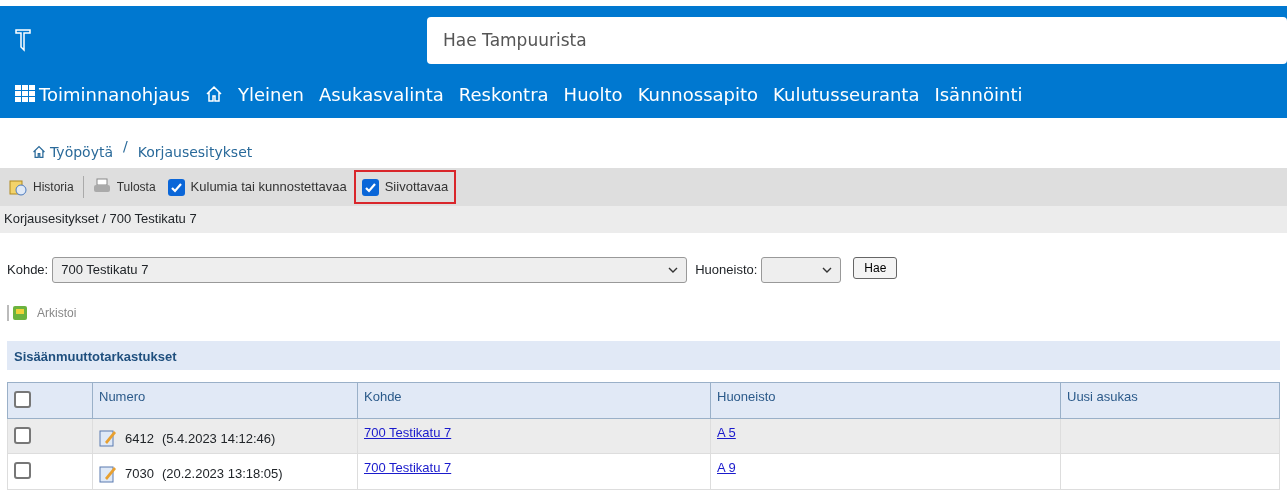  I want to click on path-text: Korjausesitykset / 700 Testikatu 7, so click(643, 219).